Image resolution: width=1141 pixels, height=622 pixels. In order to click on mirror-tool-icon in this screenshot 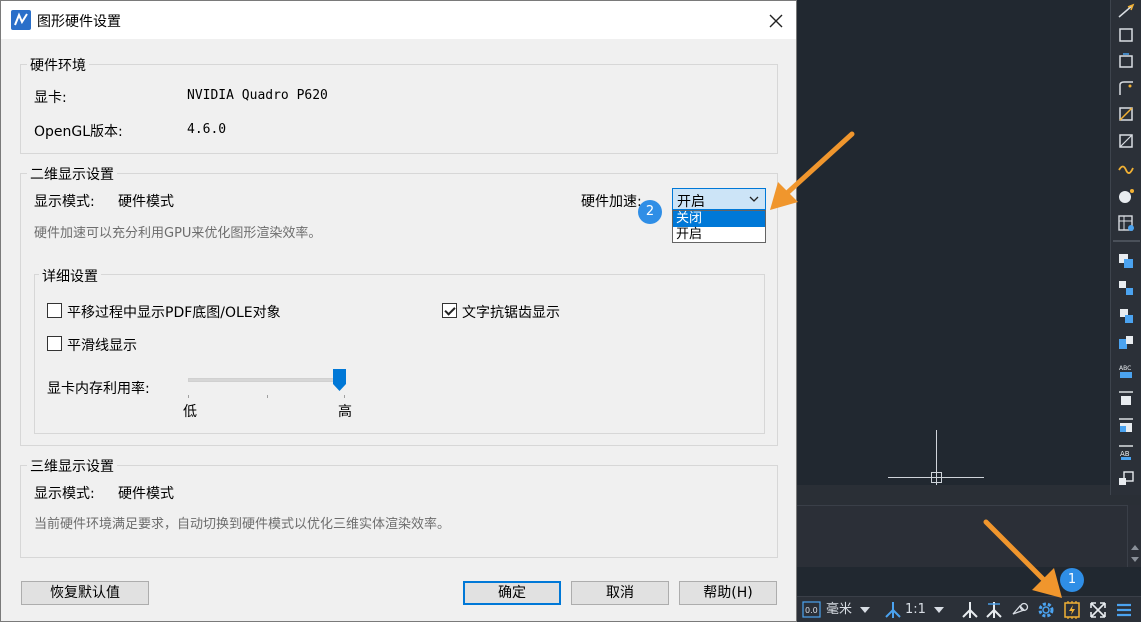, I will do `click(1126, 343)`.